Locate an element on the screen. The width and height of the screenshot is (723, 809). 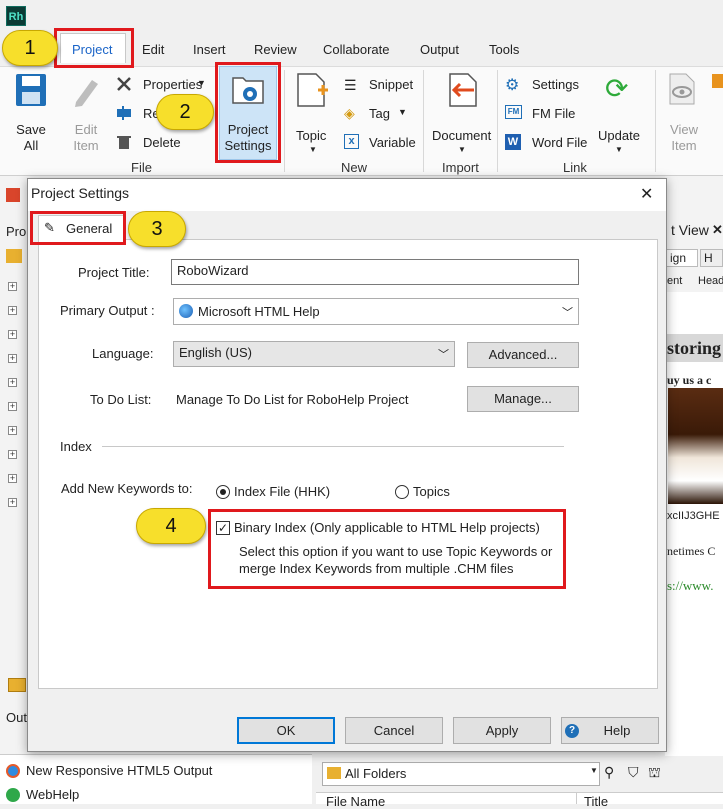
save-all-label: Save All is located at coordinates (31, 137).